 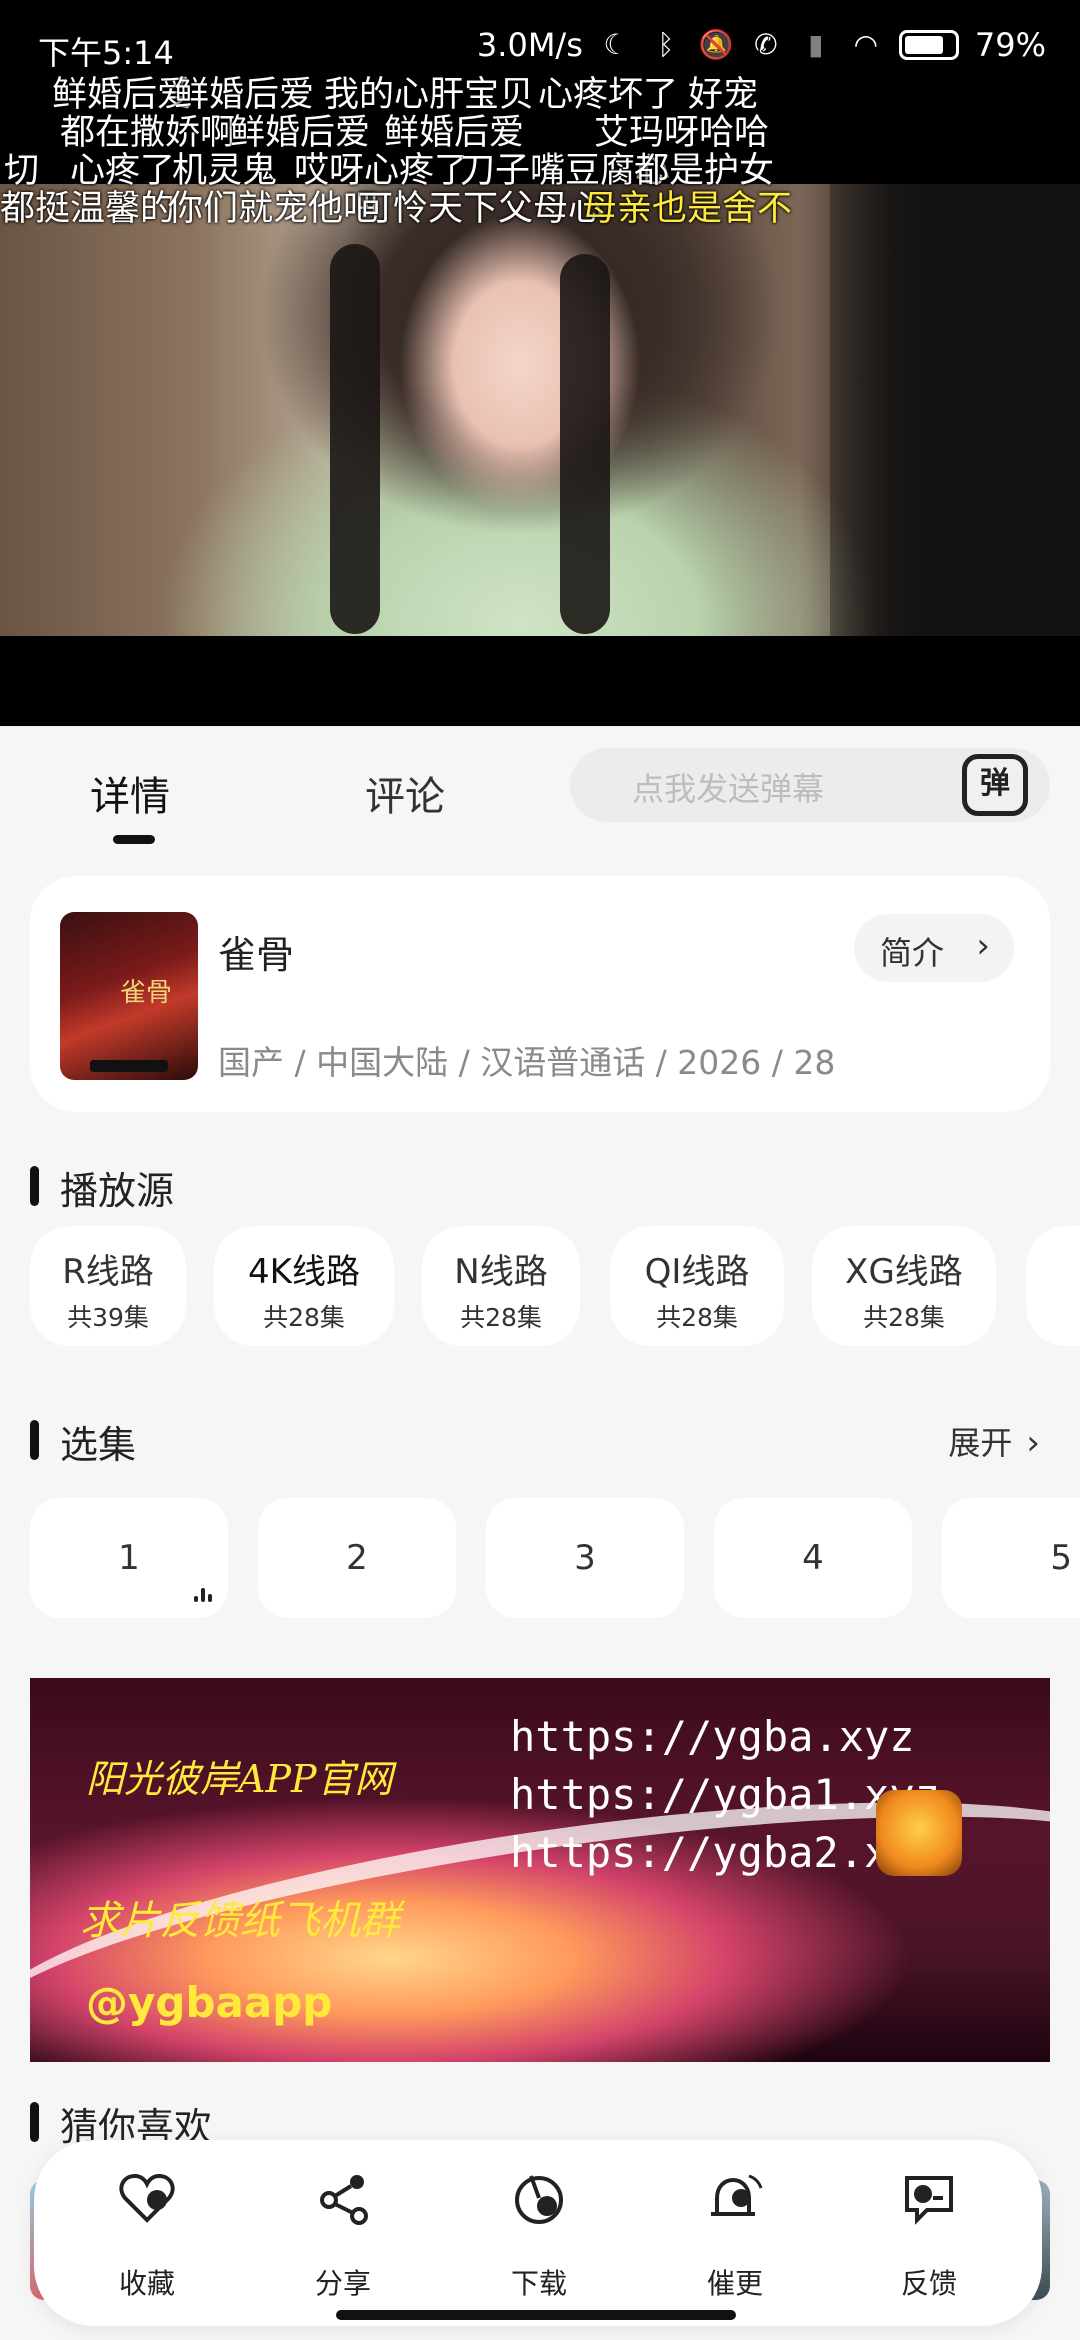 I want to click on episode-button: 1, so click(x=129, y=1558).